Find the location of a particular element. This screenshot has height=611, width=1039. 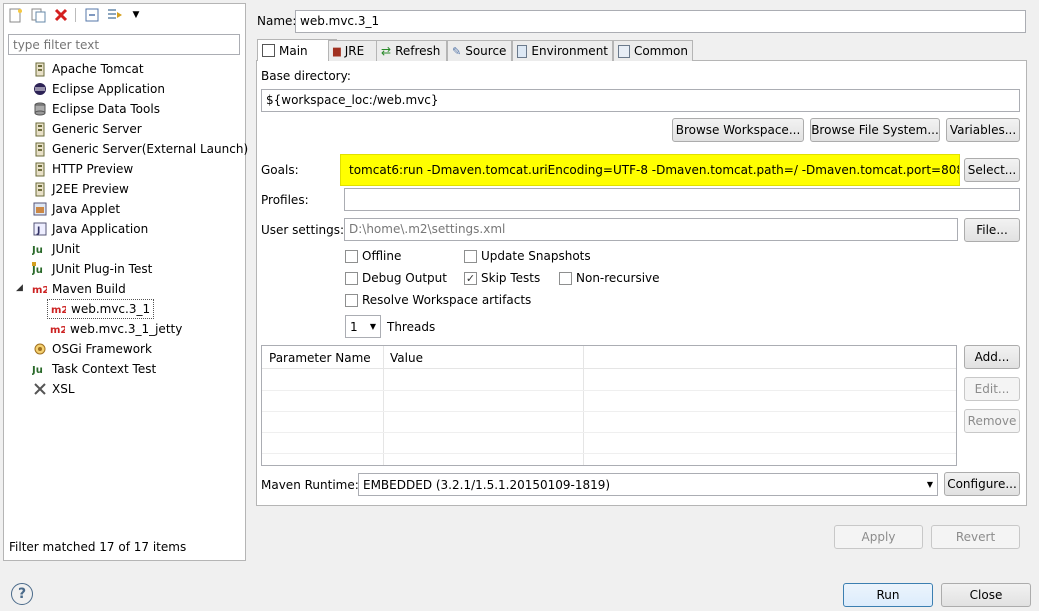

dropdown-arrow-icon: ▼ is located at coordinates (136, 15).